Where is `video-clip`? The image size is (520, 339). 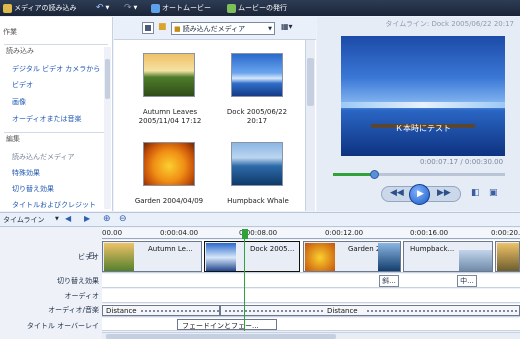 video-clip is located at coordinates (507, 256).